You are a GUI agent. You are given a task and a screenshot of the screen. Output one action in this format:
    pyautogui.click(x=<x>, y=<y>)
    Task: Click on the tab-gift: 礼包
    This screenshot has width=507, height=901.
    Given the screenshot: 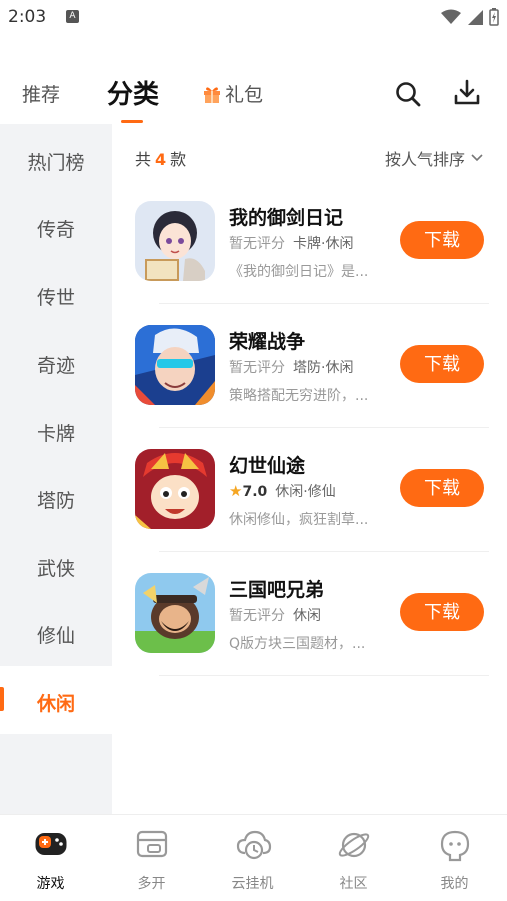 What is the action you would take?
    pyautogui.click(x=232, y=93)
    